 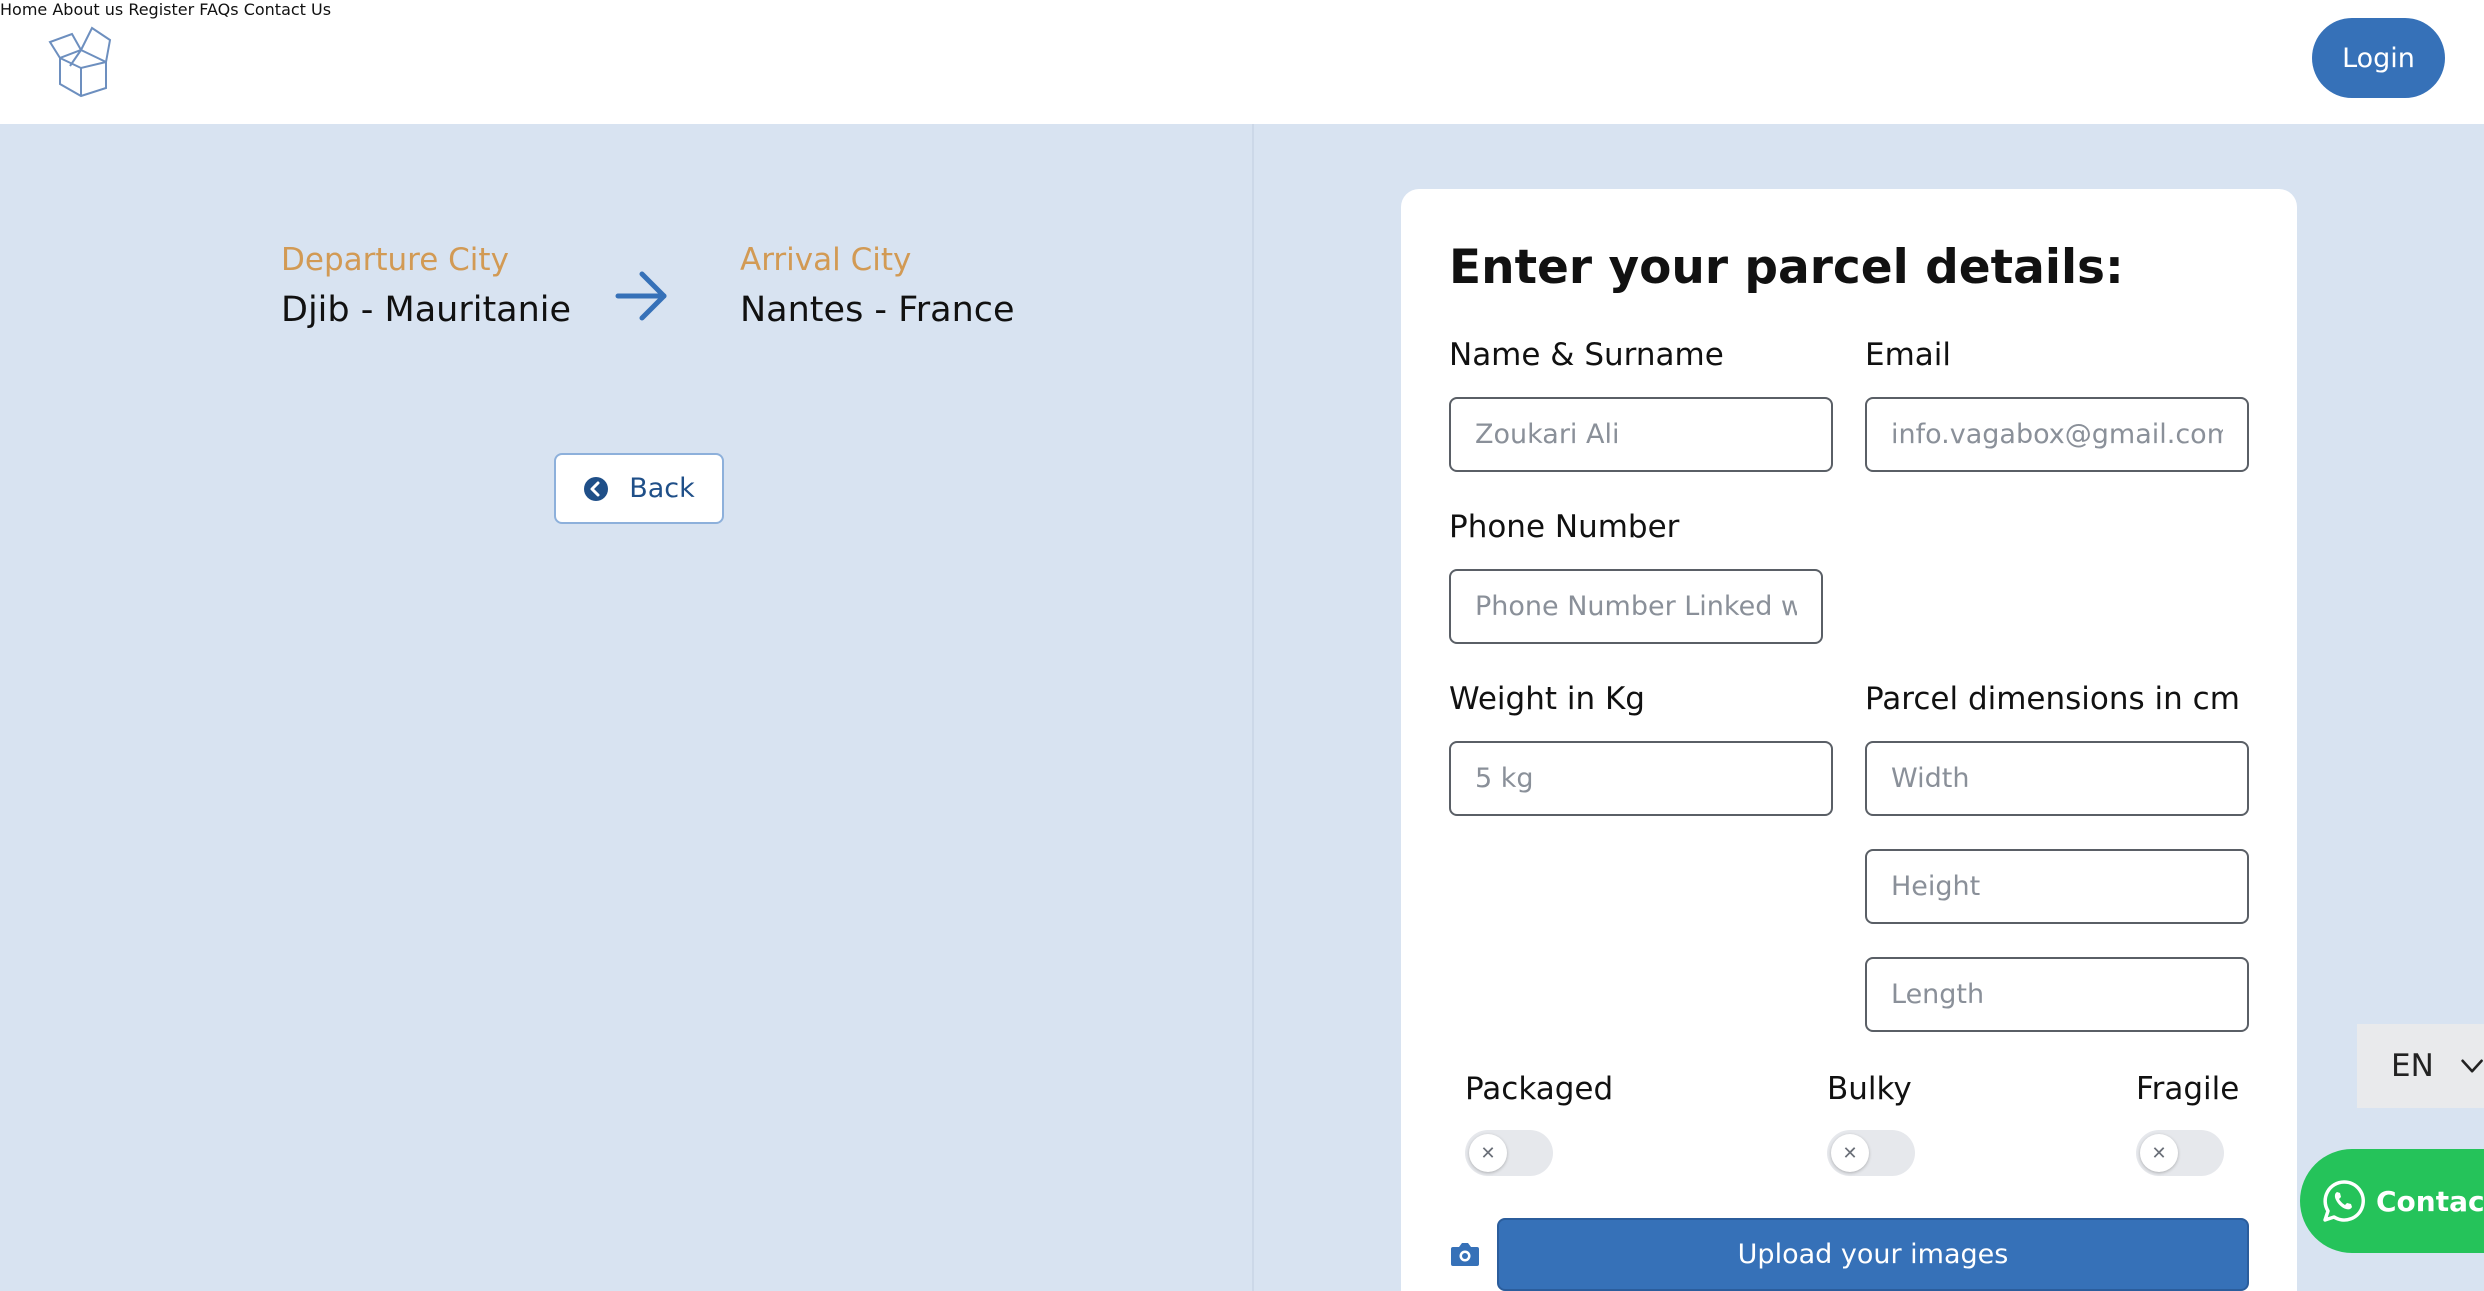 What do you see at coordinates (2472, 1066) in the screenshot?
I see `chevron-down-icon` at bounding box center [2472, 1066].